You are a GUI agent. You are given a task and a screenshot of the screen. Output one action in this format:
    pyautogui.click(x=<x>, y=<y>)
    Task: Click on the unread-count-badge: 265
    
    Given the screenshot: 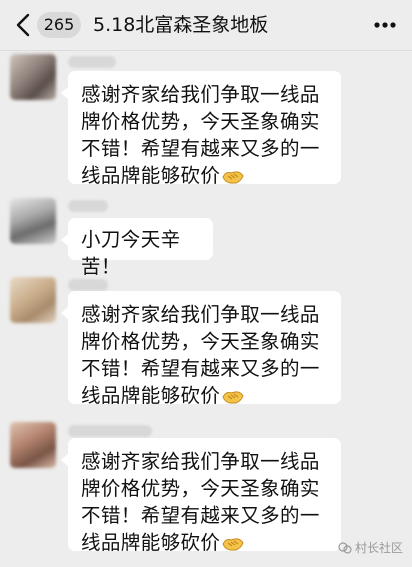 What is the action you would take?
    pyautogui.click(x=59, y=25)
    